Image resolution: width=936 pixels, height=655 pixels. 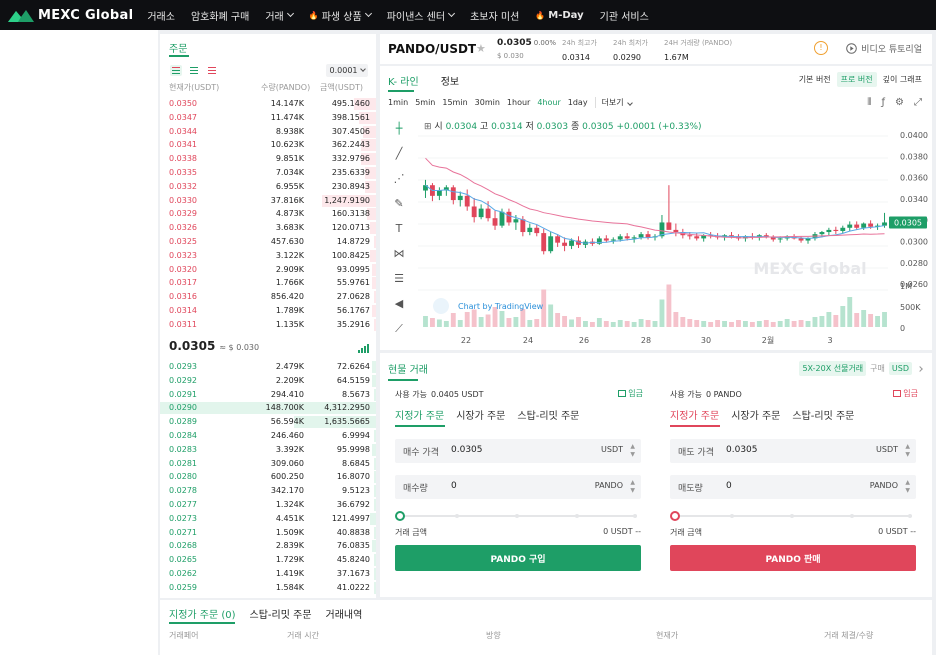 What do you see at coordinates (344, 613) in the screenshot?
I see `tab-trade-history: 거래내역` at bounding box center [344, 613].